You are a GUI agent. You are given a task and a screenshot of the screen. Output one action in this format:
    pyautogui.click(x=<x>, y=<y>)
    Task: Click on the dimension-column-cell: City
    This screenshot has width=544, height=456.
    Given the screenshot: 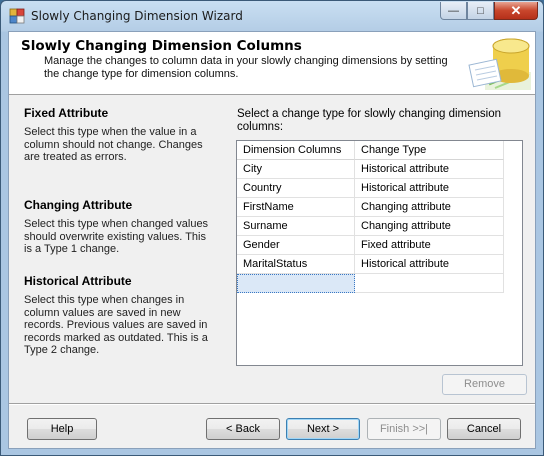 What is the action you would take?
    pyautogui.click(x=296, y=169)
    